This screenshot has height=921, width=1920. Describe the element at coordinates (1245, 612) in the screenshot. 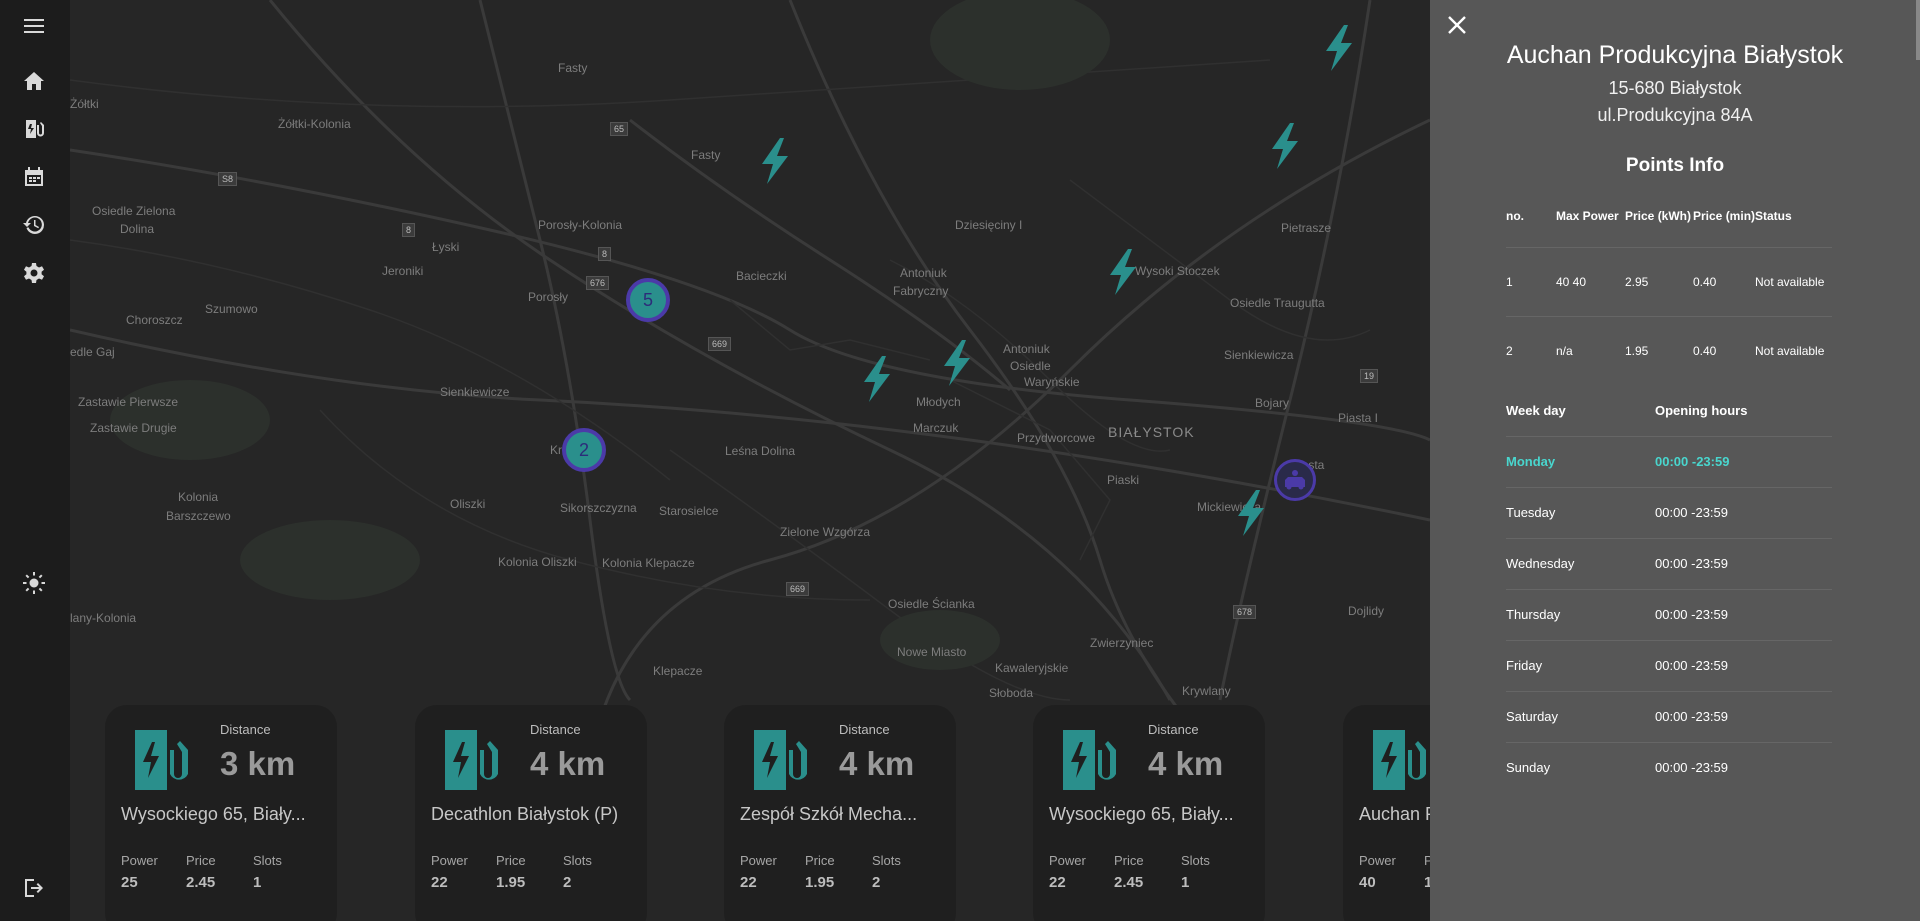

I see `road-shield: 678` at that location.